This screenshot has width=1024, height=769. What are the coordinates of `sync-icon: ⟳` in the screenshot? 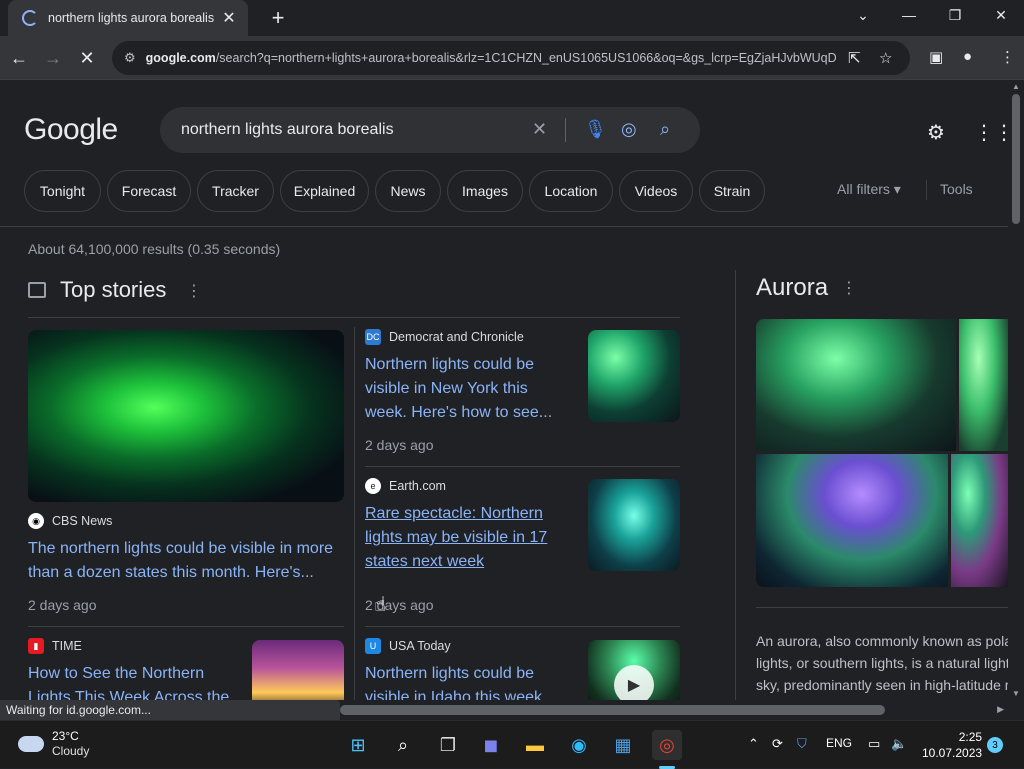 It's located at (777, 744).